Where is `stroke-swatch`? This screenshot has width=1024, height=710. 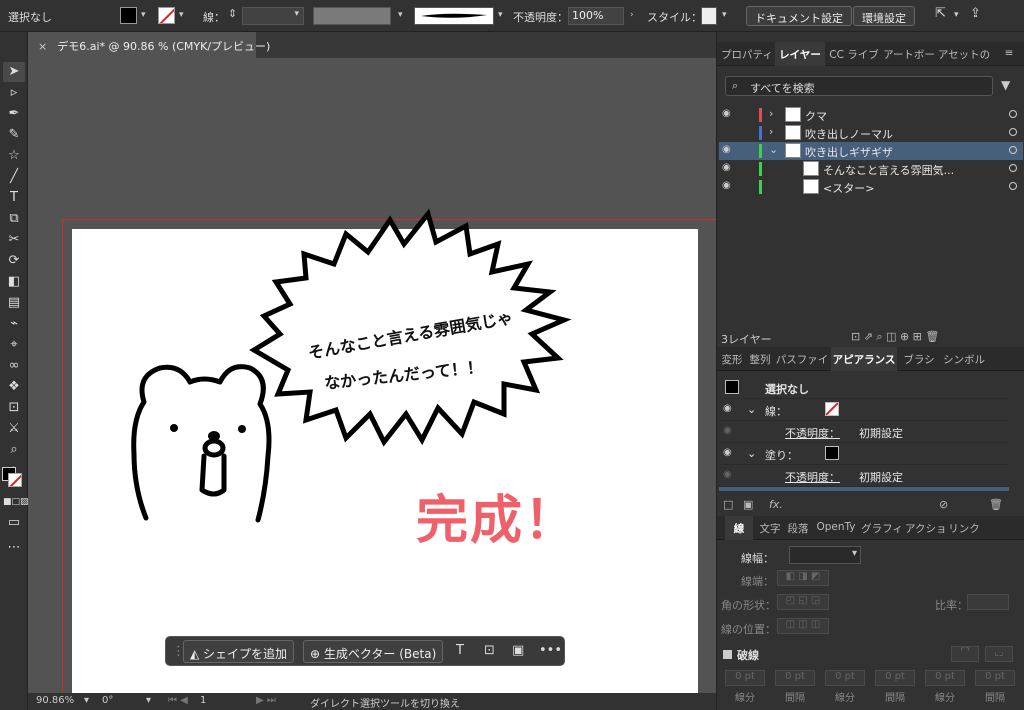 stroke-swatch is located at coordinates (166, 15).